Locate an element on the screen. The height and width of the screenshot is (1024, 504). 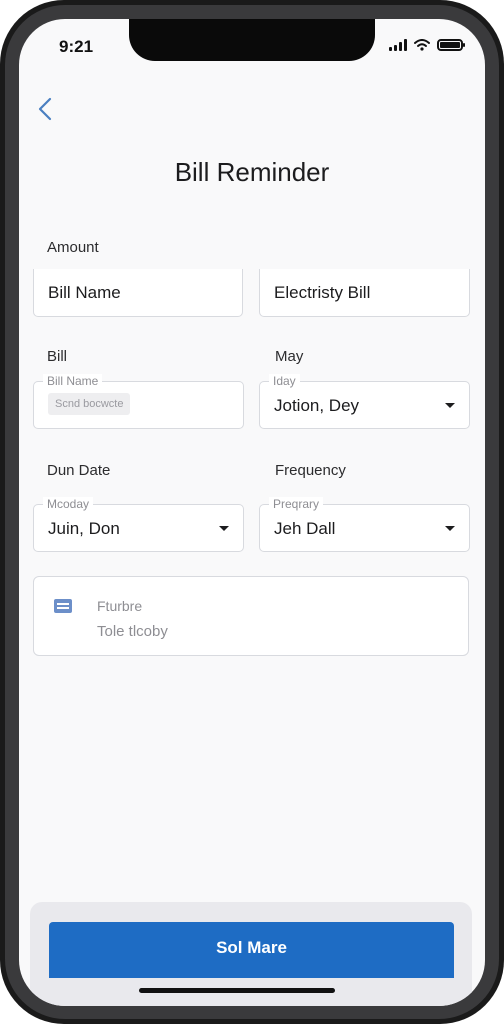
bill-name-float-label: Bill Name is located at coordinates (73, 381).